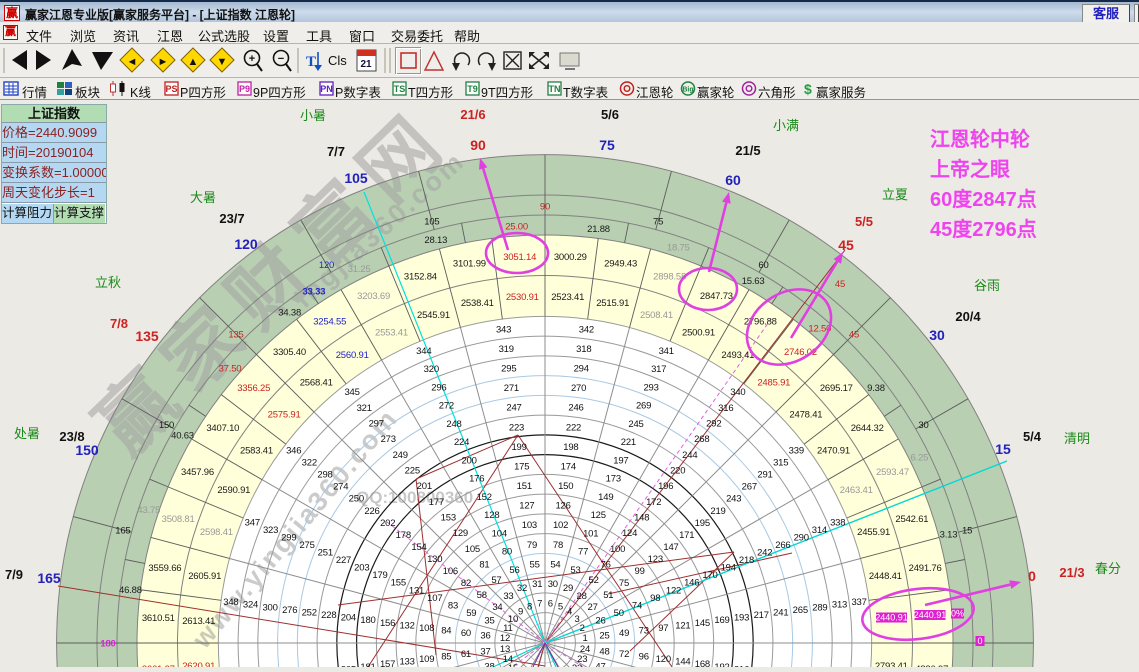  What do you see at coordinates (412, 471) in the screenshot?
I see `svg-text: 225` at bounding box center [412, 471].